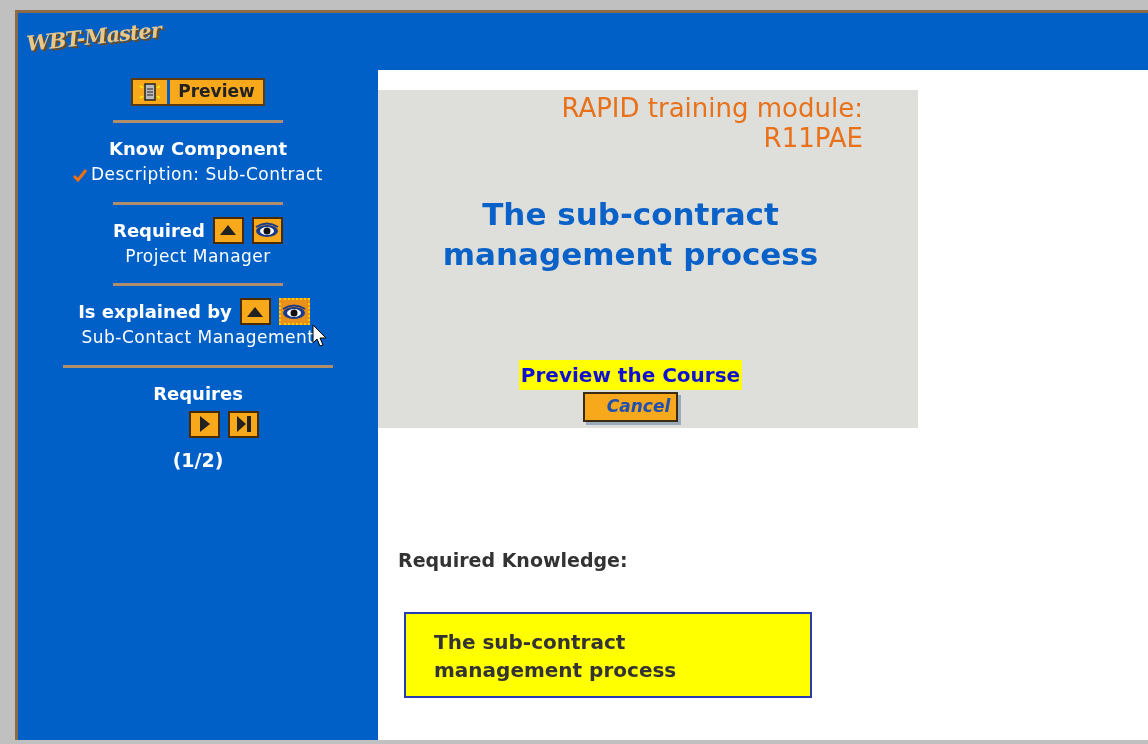 This screenshot has height=744, width=1148. Describe the element at coordinates (198, 256) in the screenshot. I see `sidebar-item: Project Manager` at that location.